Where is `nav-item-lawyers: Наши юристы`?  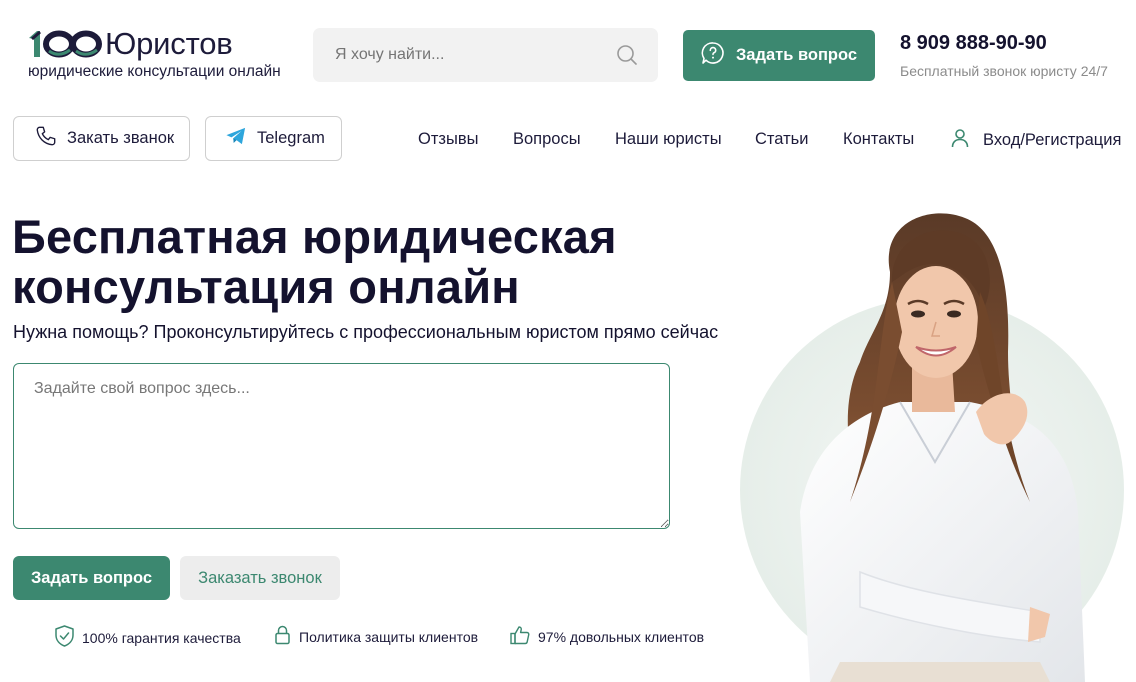
nav-item-lawyers: Наши юристы is located at coordinates (668, 139).